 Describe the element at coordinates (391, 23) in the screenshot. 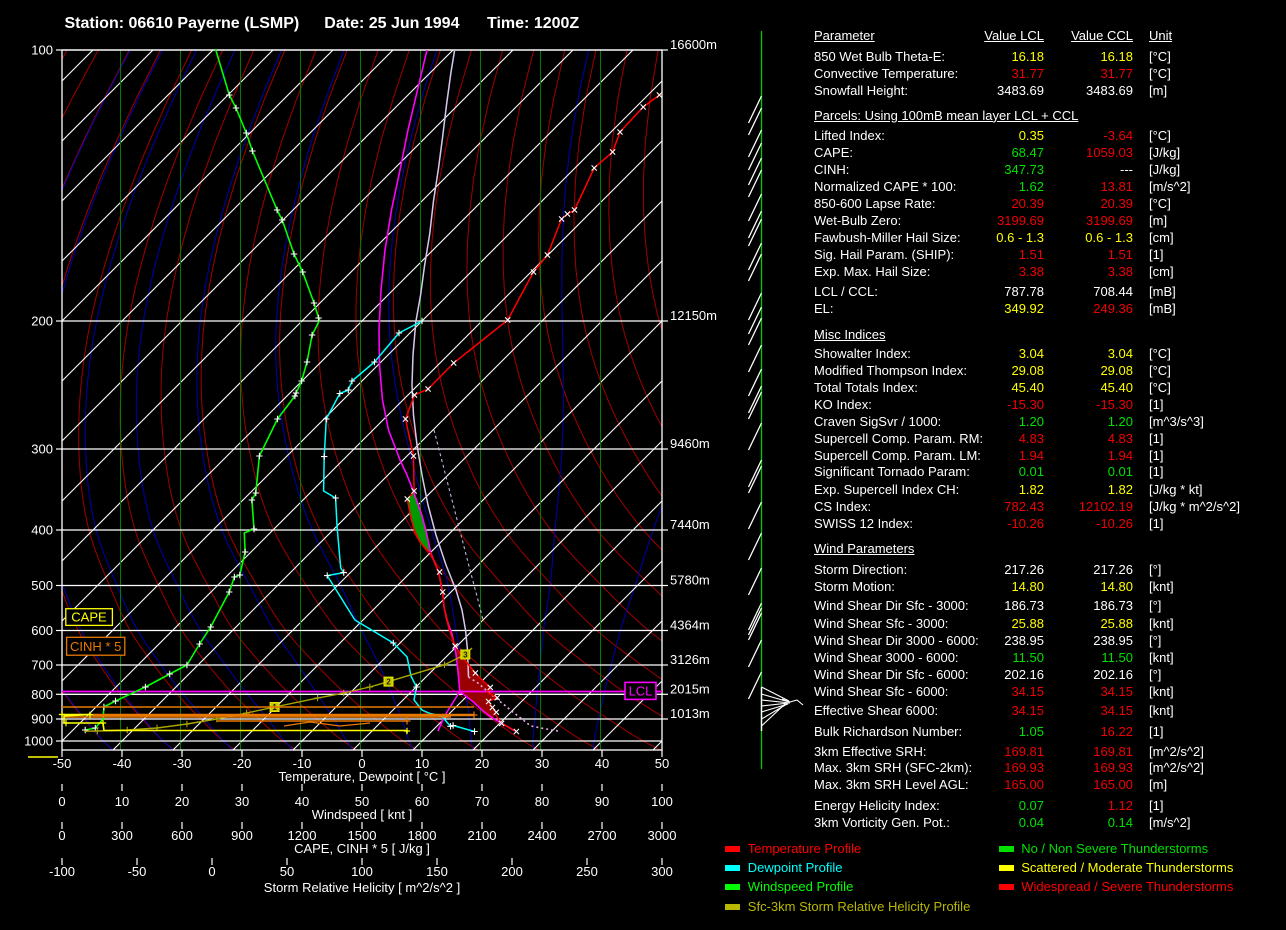

I see `svg-text: Date: 25 Jun 1994` at that location.